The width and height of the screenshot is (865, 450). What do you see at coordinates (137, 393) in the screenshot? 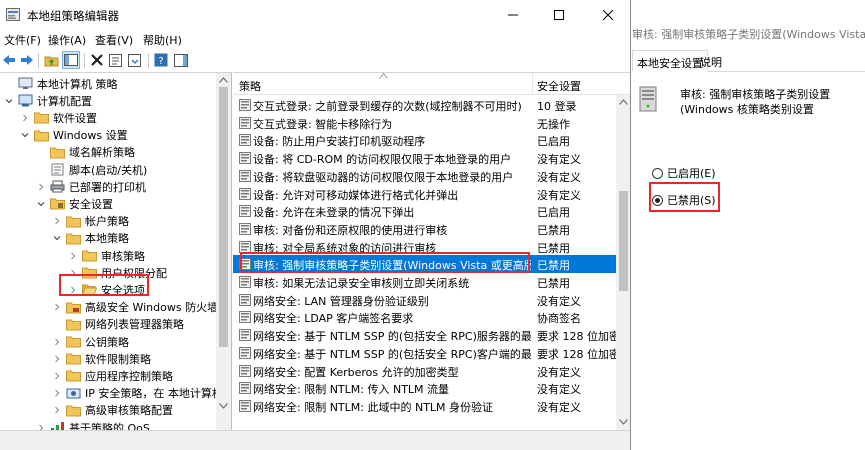
I see `tree-node: IP 安全策略，在 本地计算机` at bounding box center [137, 393].